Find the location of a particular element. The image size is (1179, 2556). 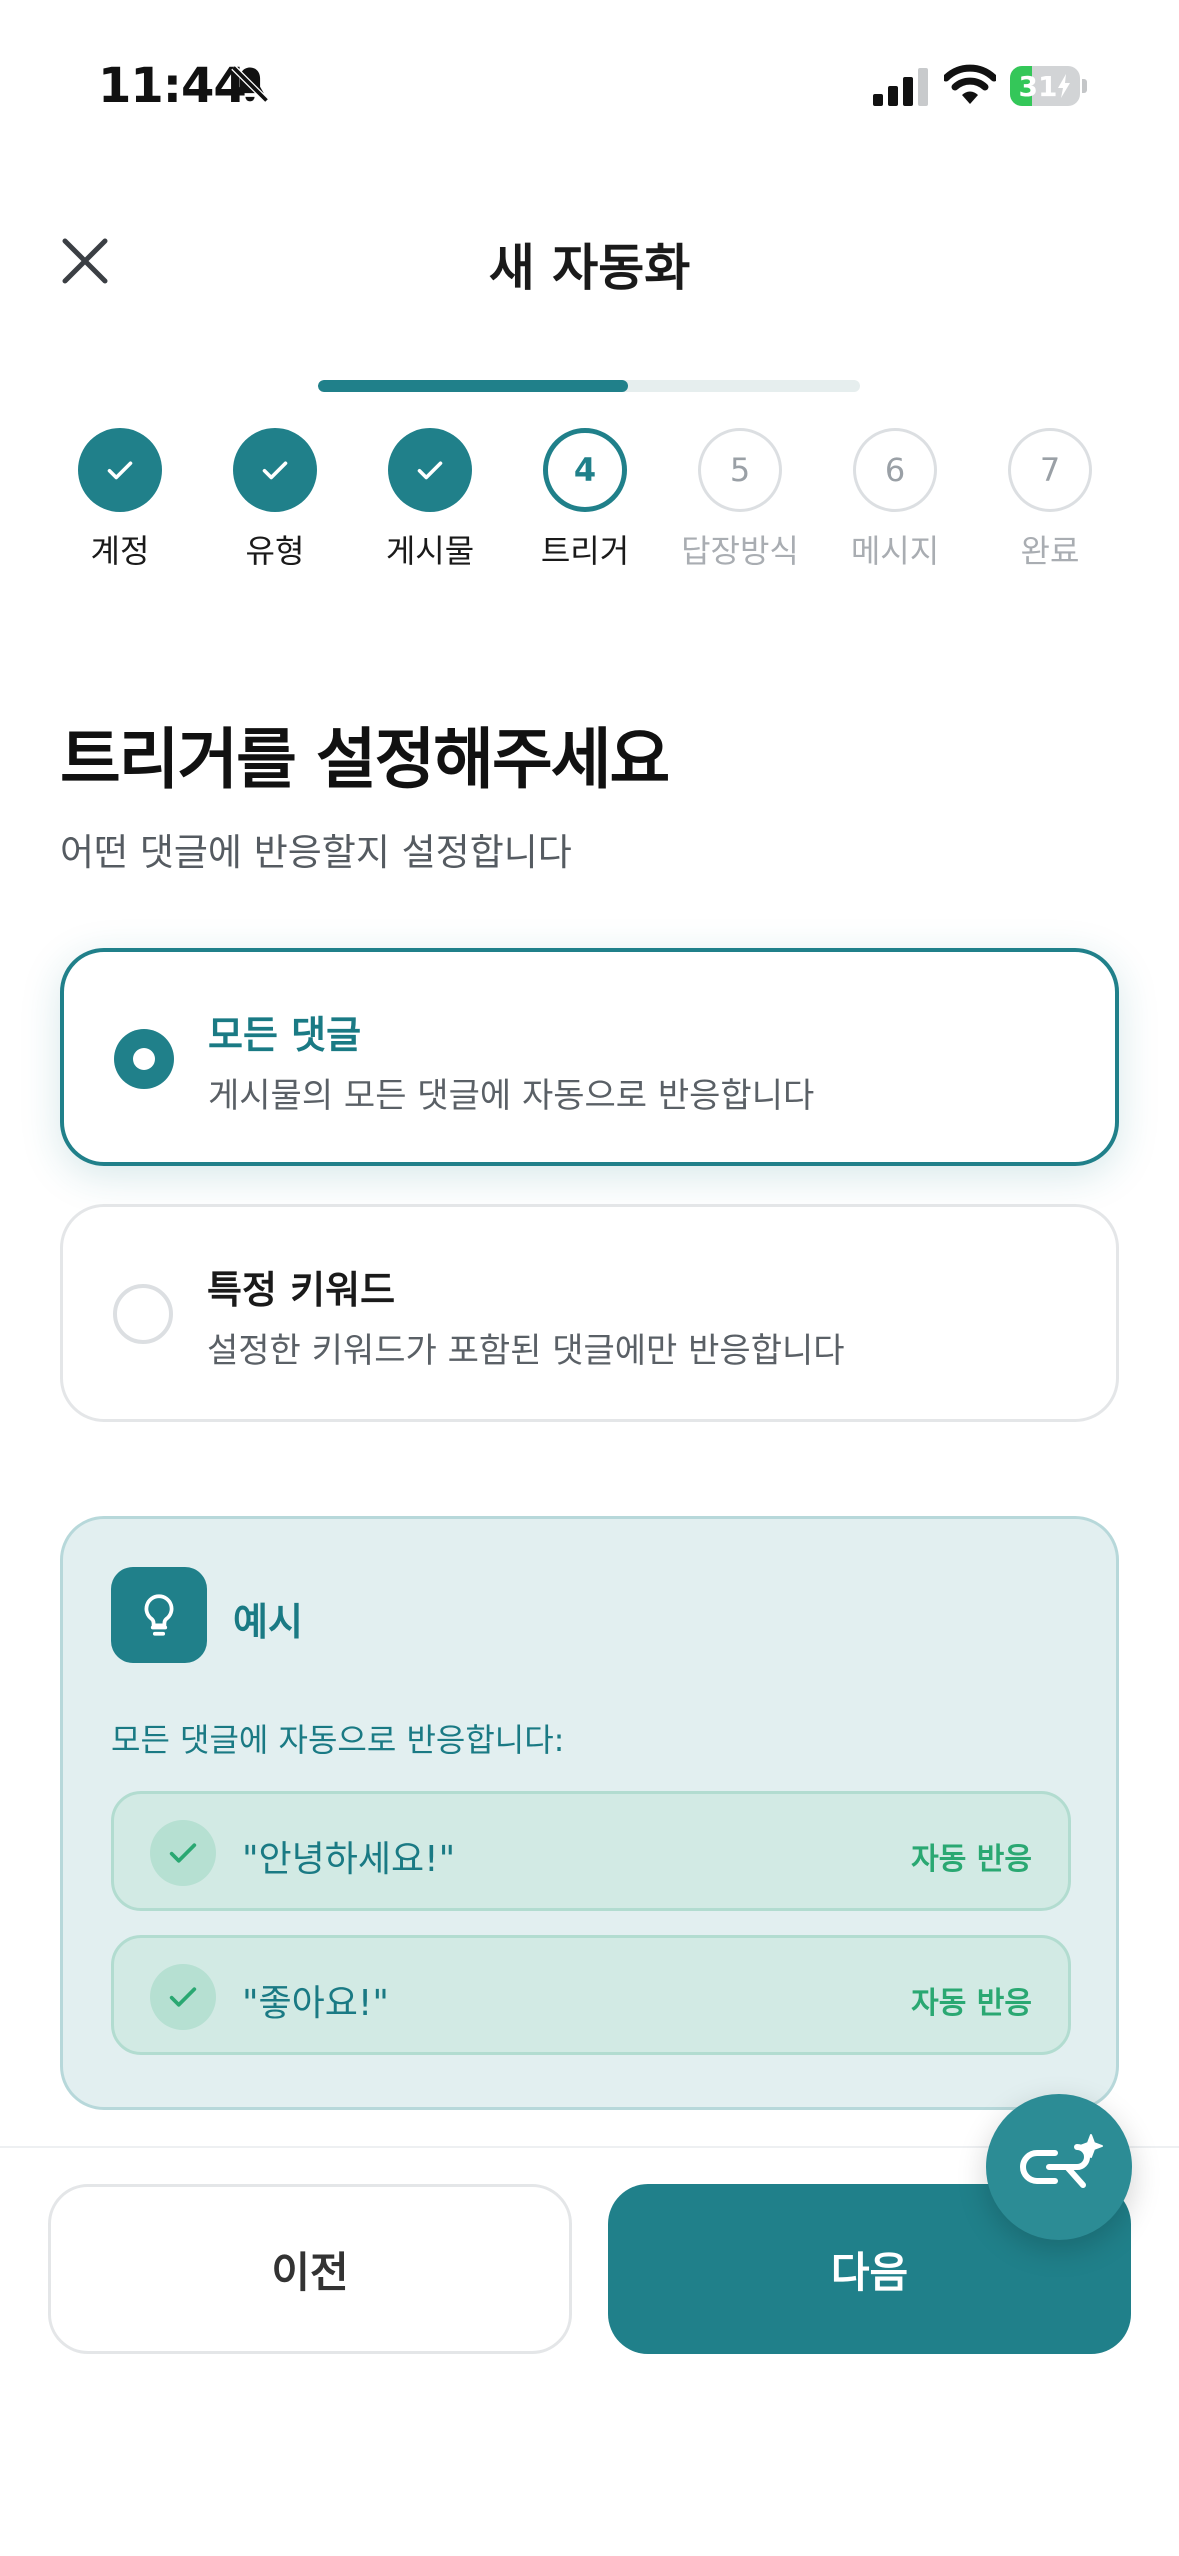

option-description: 게시물의 모든 댓글에 자동으로 반응합니다 is located at coordinates (511, 1096).